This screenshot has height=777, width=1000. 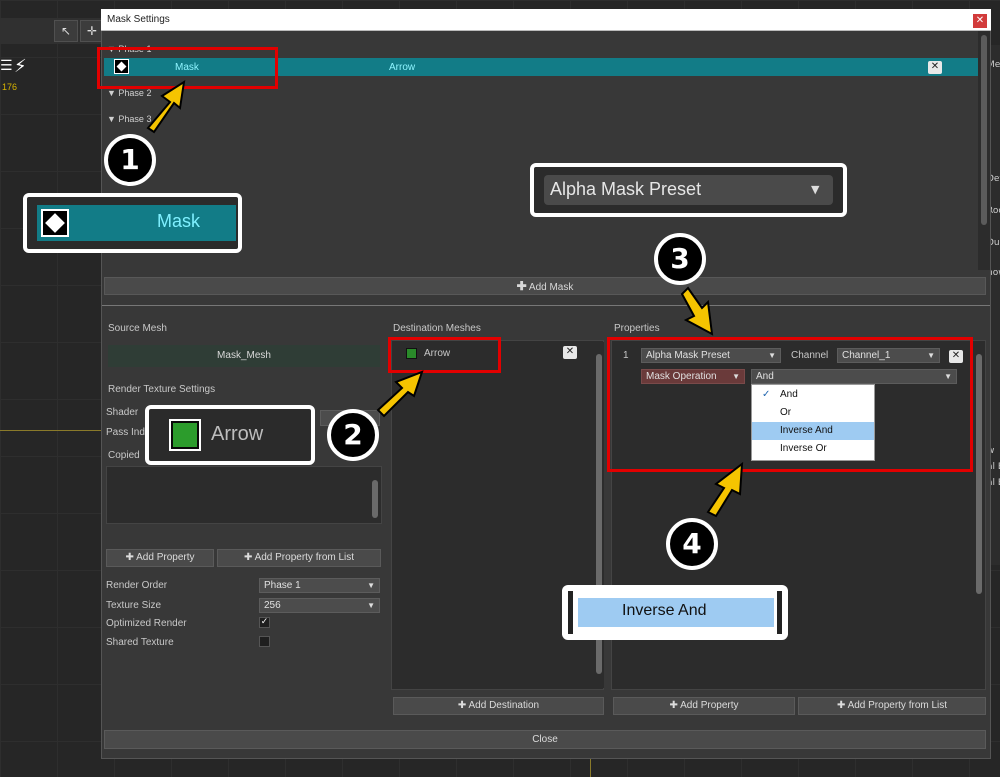 What do you see at coordinates (545, 286) in the screenshot?
I see `add-mask-button: ✚ Add Mask` at bounding box center [545, 286].